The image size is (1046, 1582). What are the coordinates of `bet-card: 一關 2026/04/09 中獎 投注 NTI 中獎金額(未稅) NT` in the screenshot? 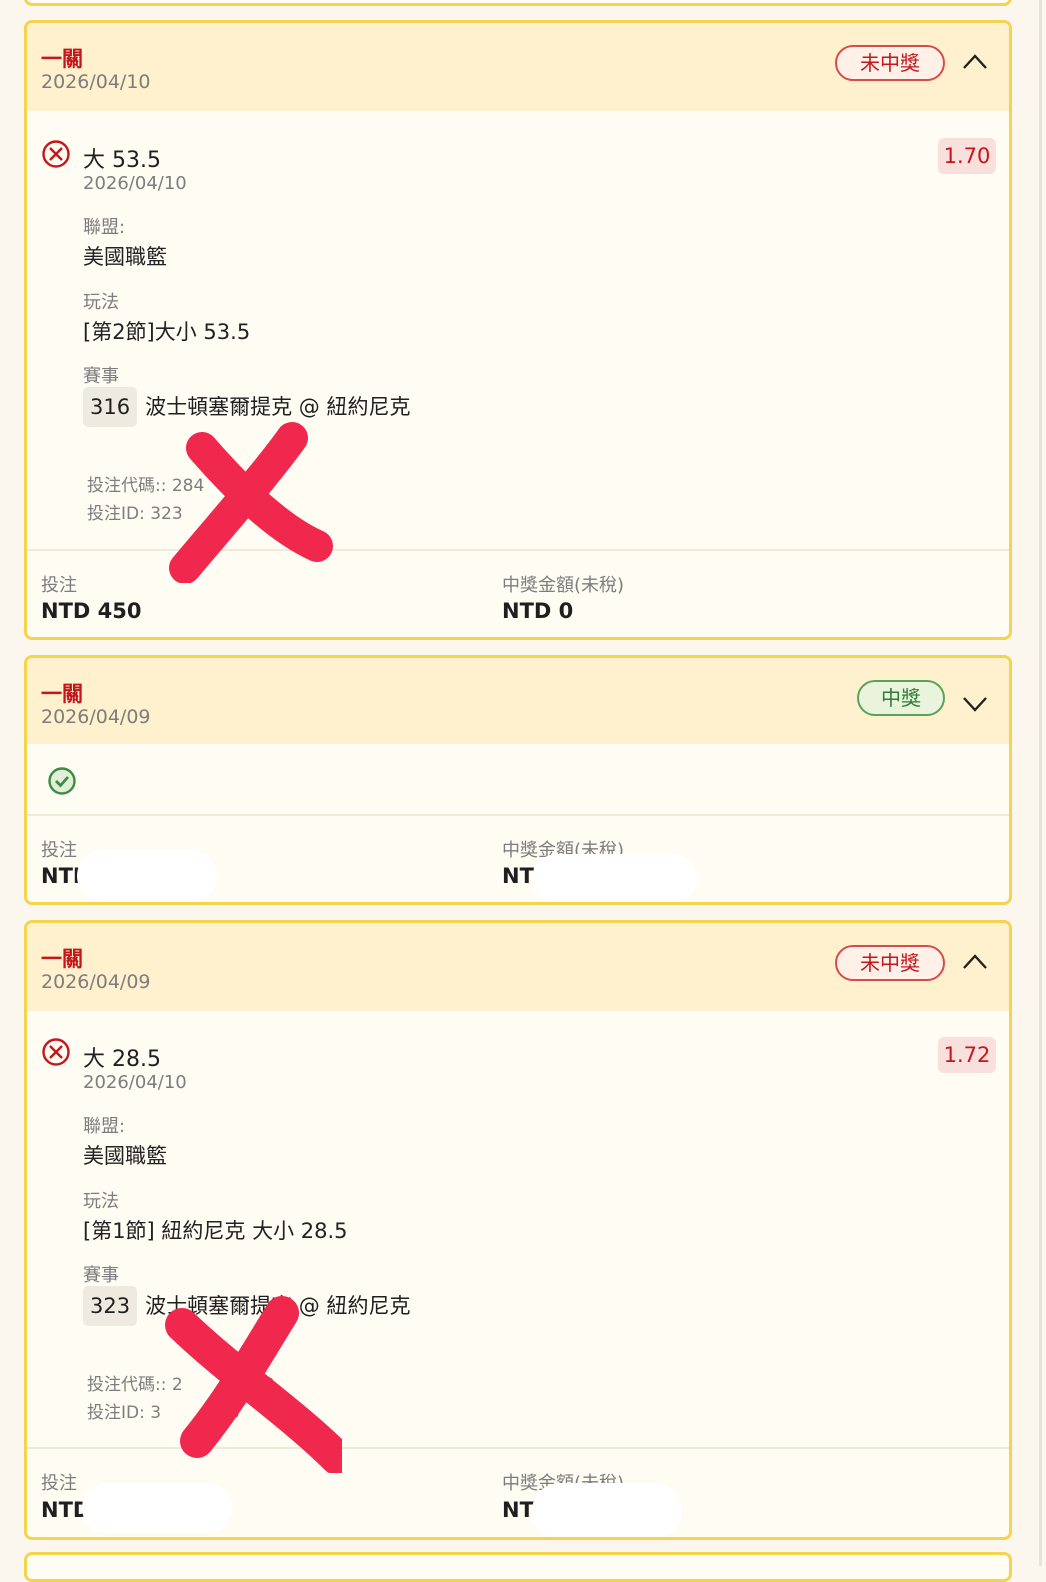 It's located at (518, 780).